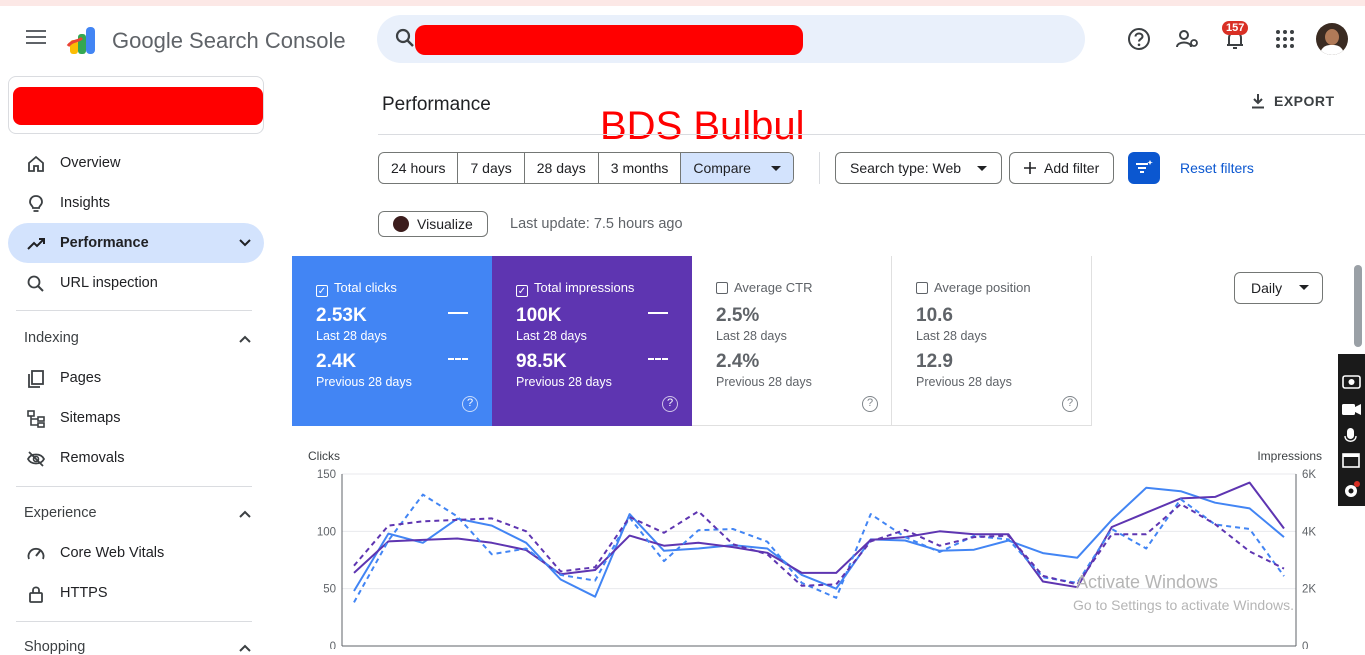 The height and width of the screenshot is (655, 1365). What do you see at coordinates (1305, 645) in the screenshot?
I see `y2-tick-label: 0` at bounding box center [1305, 645].